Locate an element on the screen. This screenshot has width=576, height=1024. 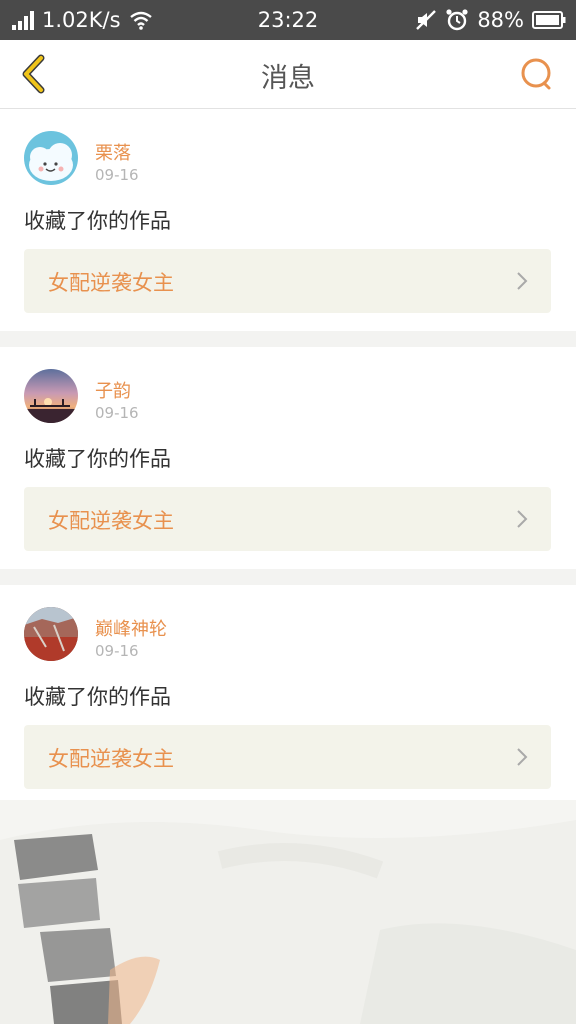
status-bar: 1.02K/s 23:22 88% is located at coordinates (288, 20).